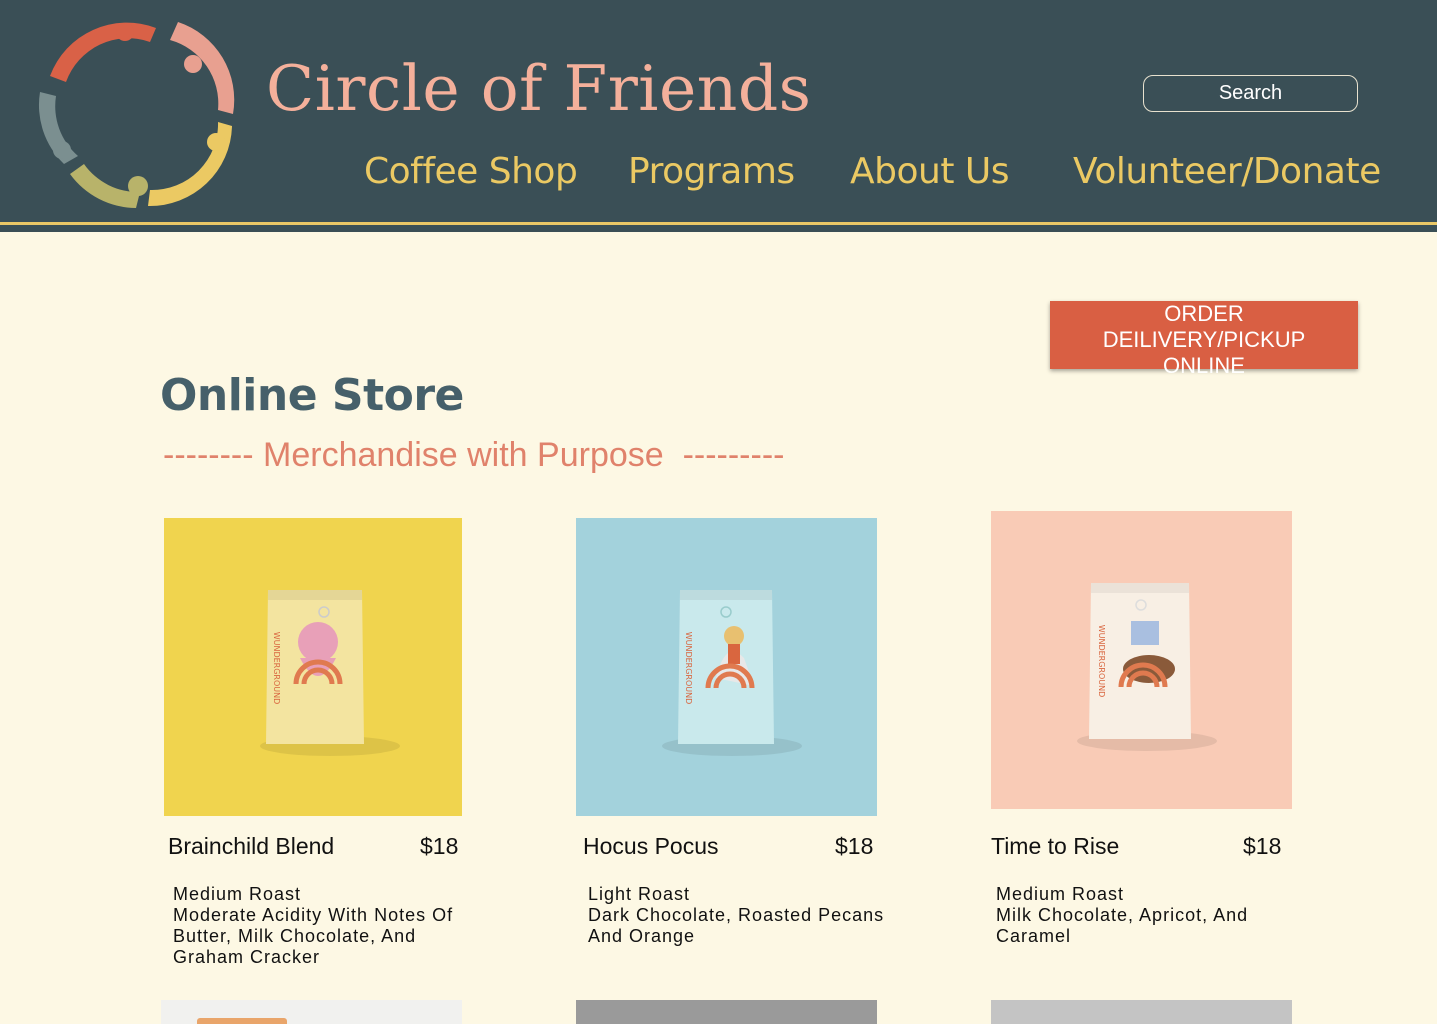  I want to click on product-roast: Light Roast, so click(639, 894).